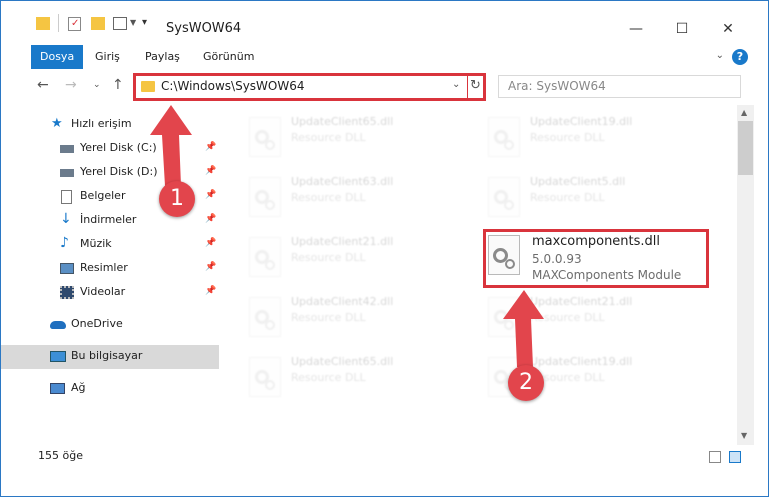 The image size is (769, 497). Describe the element at coordinates (177, 199) in the screenshot. I see `step-1-badge: 1` at that location.